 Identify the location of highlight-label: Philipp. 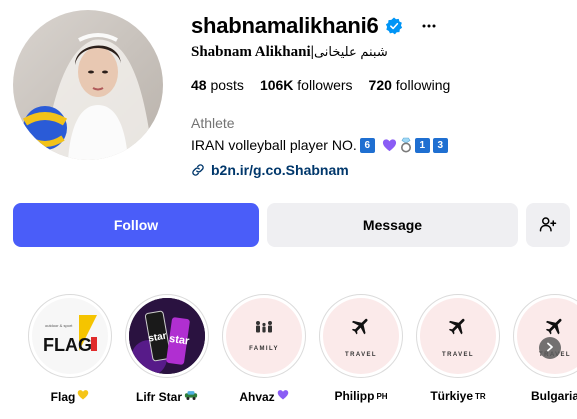
(354, 396).